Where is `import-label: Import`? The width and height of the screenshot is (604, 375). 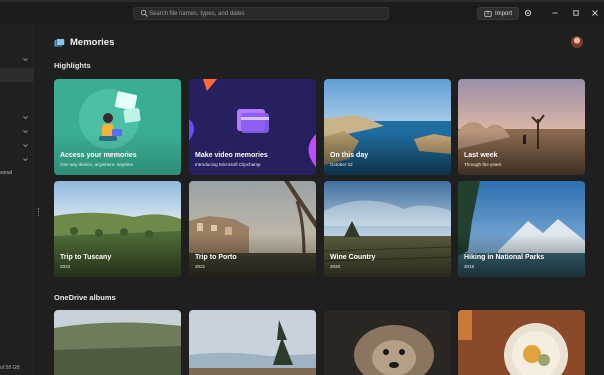 import-label: Import is located at coordinates (504, 14).